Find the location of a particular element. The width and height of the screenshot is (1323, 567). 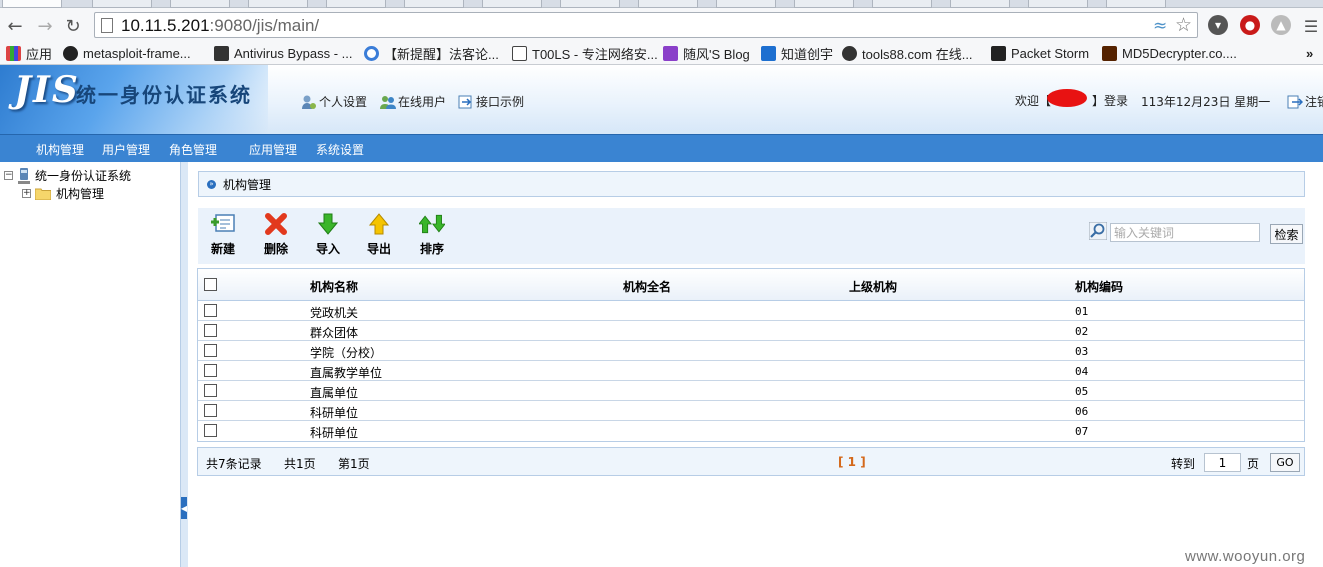

table-row: 直属教学单位 04 is located at coordinates (751, 371).